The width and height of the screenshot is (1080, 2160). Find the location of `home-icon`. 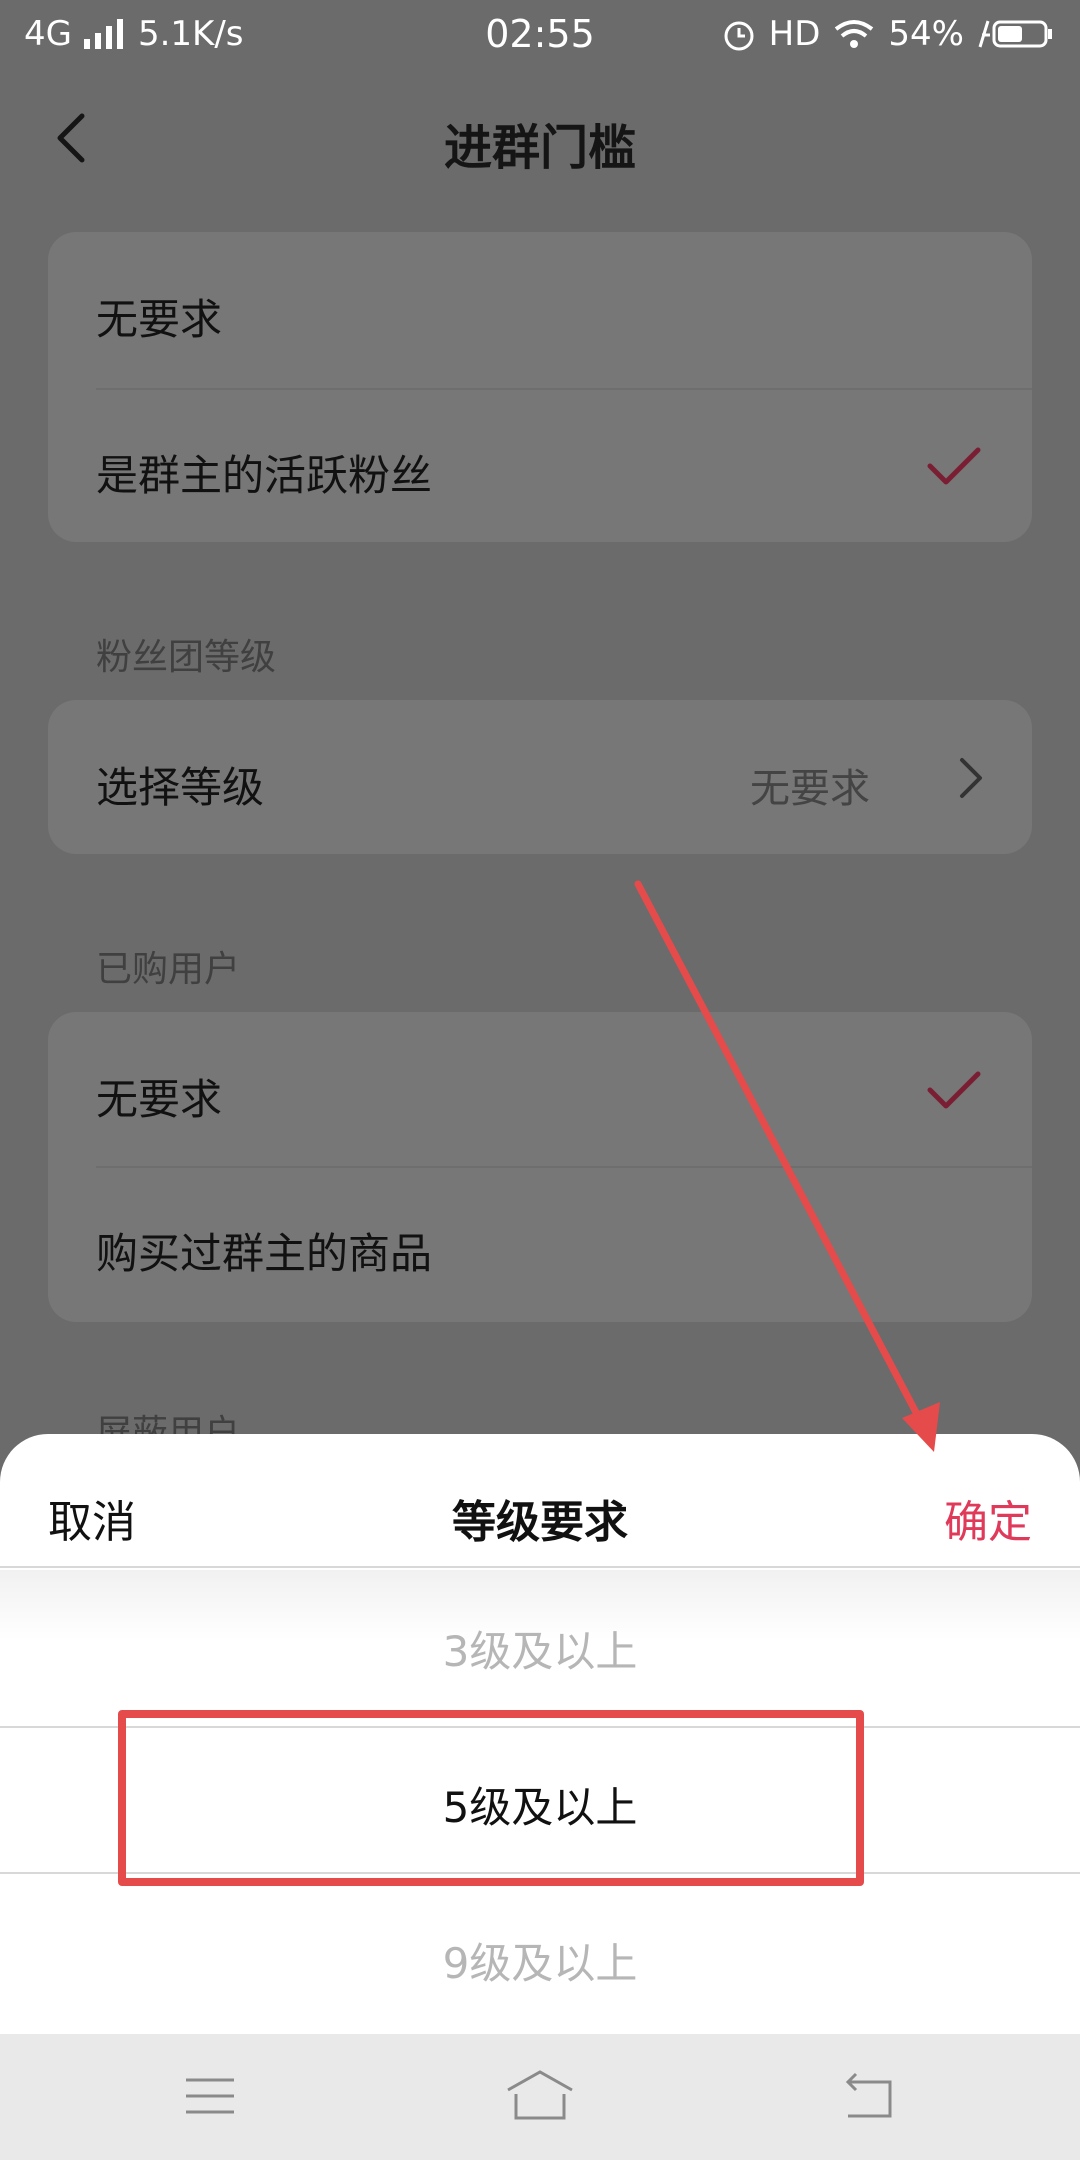

home-icon is located at coordinates (540, 2097).